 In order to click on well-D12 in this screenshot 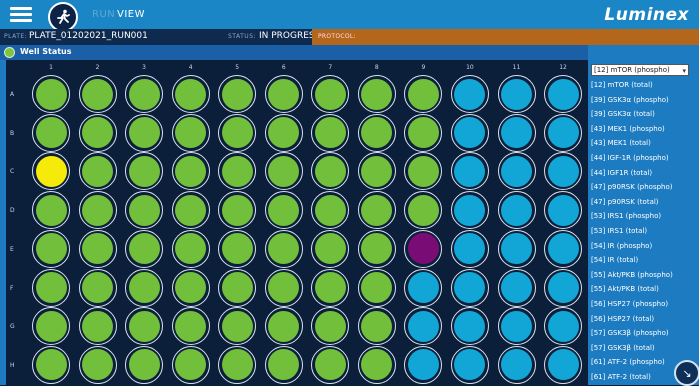, I will do `click(563, 210)`.